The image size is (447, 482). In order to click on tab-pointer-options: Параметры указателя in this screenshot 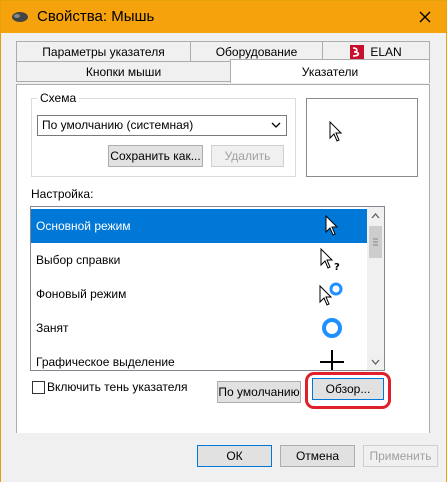, I will do `click(103, 51)`.